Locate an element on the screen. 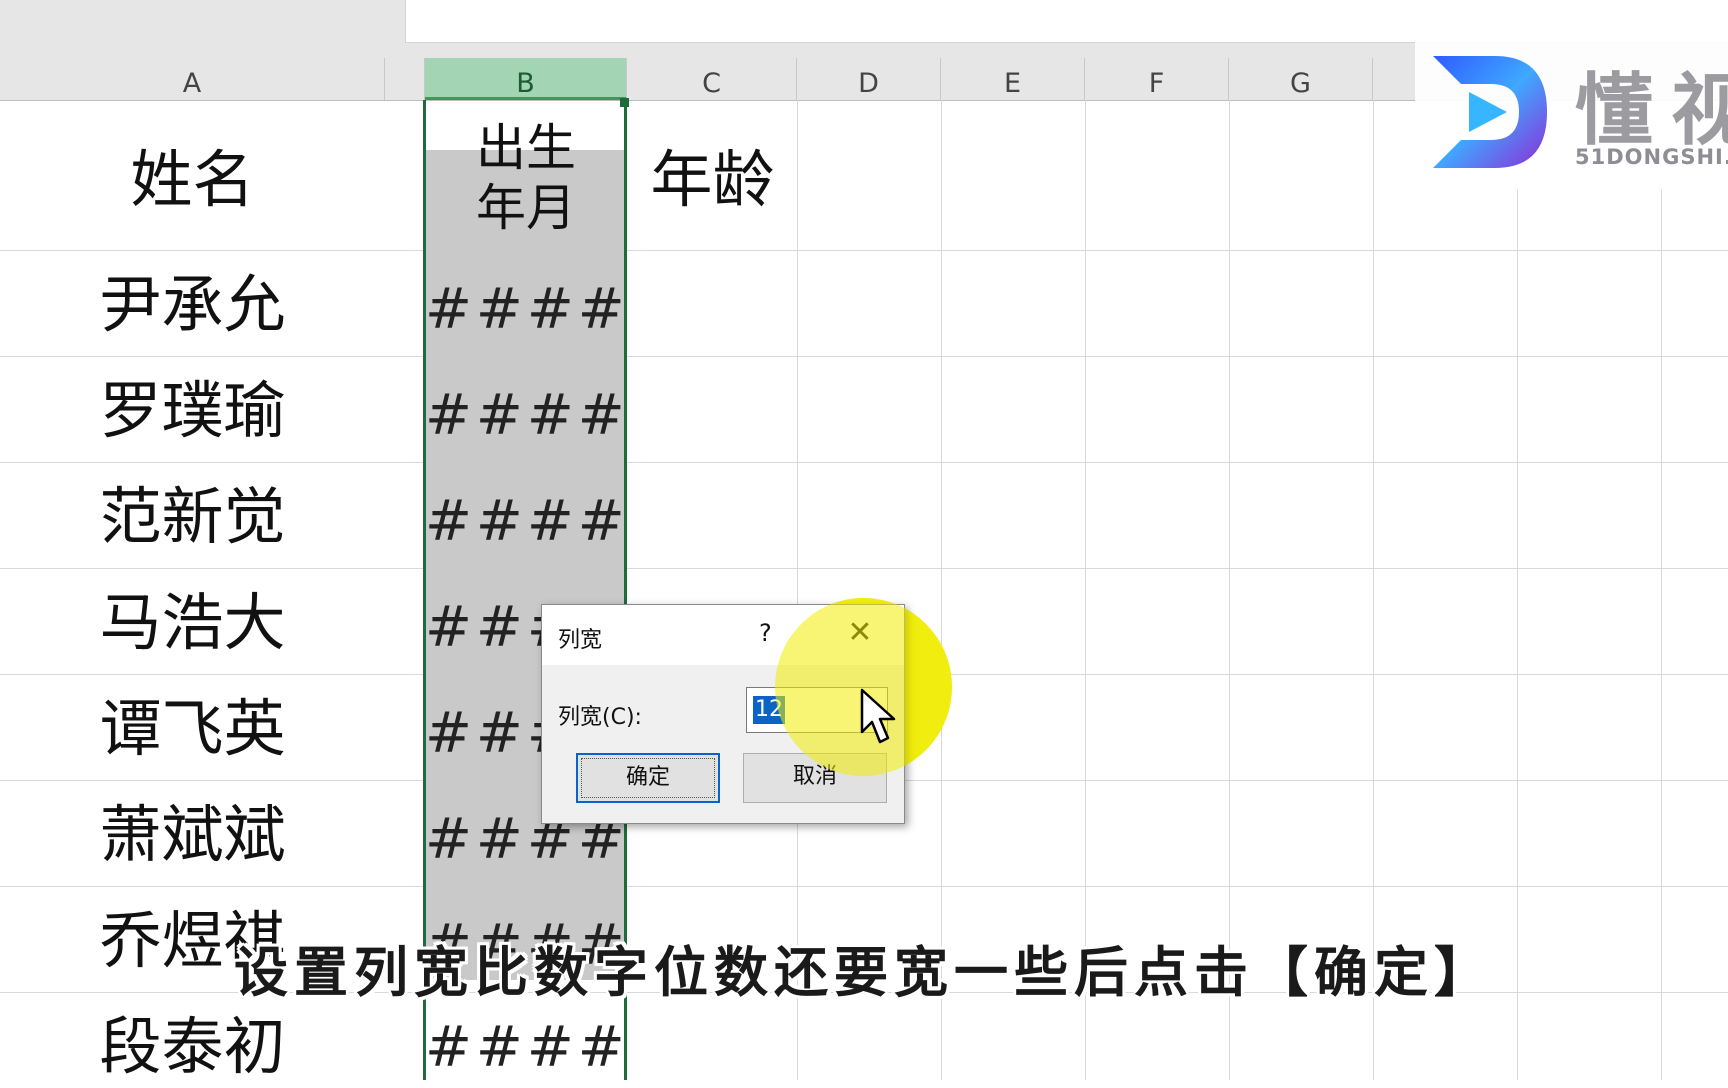 The image size is (1728, 1088). focus-ring is located at coordinates (648, 778).